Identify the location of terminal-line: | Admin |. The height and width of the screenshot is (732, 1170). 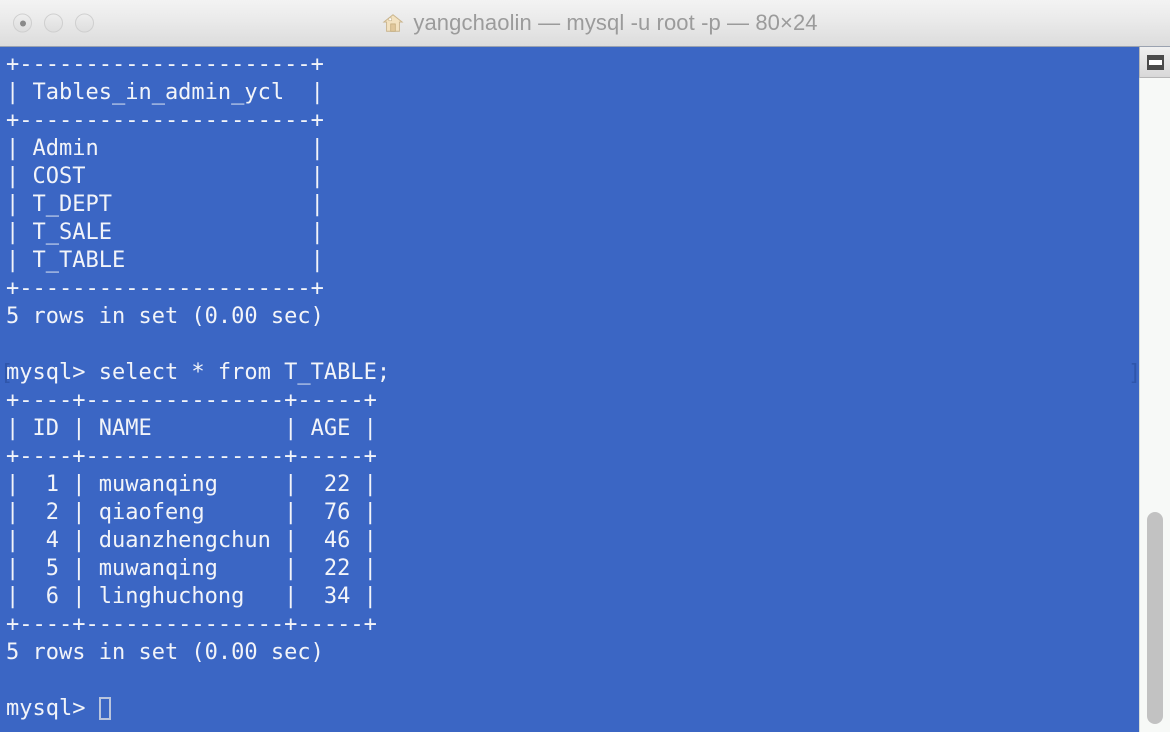
(573, 149).